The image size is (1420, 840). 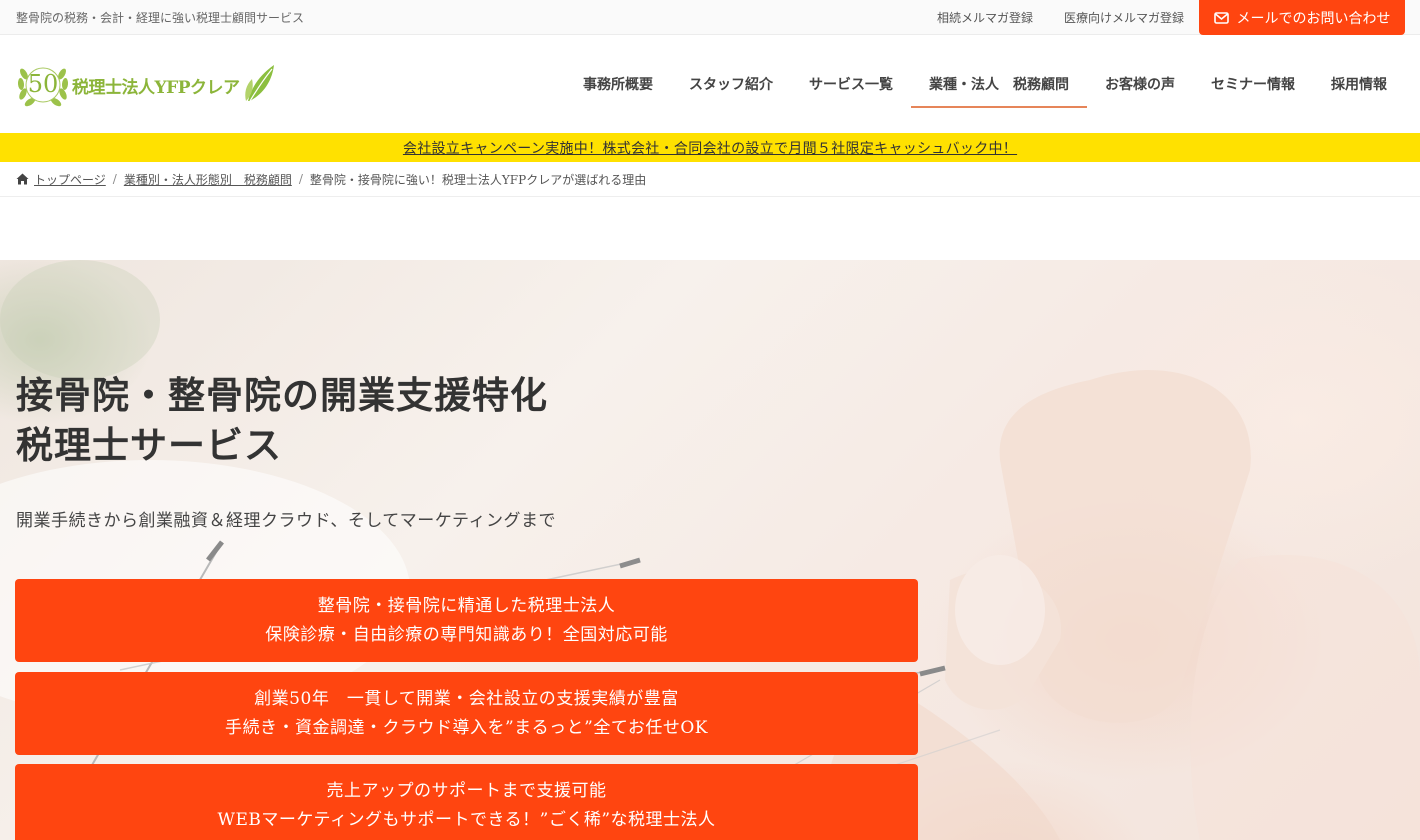 I want to click on feature-box-line2: WEBマーケティングもサポートできる！”ごく稀”な税理士法人, so click(x=466, y=819).